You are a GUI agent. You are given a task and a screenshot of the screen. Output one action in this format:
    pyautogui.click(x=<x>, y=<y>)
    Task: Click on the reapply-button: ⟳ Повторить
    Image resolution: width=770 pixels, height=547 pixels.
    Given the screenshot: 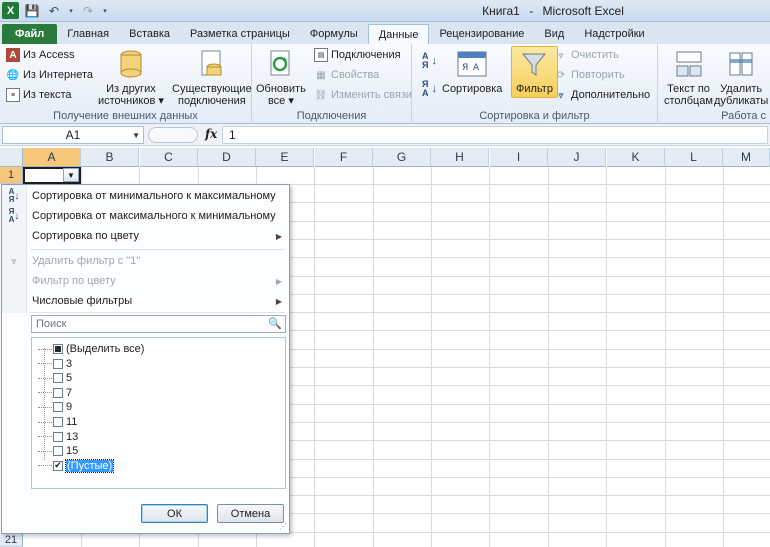 What is the action you would take?
    pyautogui.click(x=589, y=75)
    